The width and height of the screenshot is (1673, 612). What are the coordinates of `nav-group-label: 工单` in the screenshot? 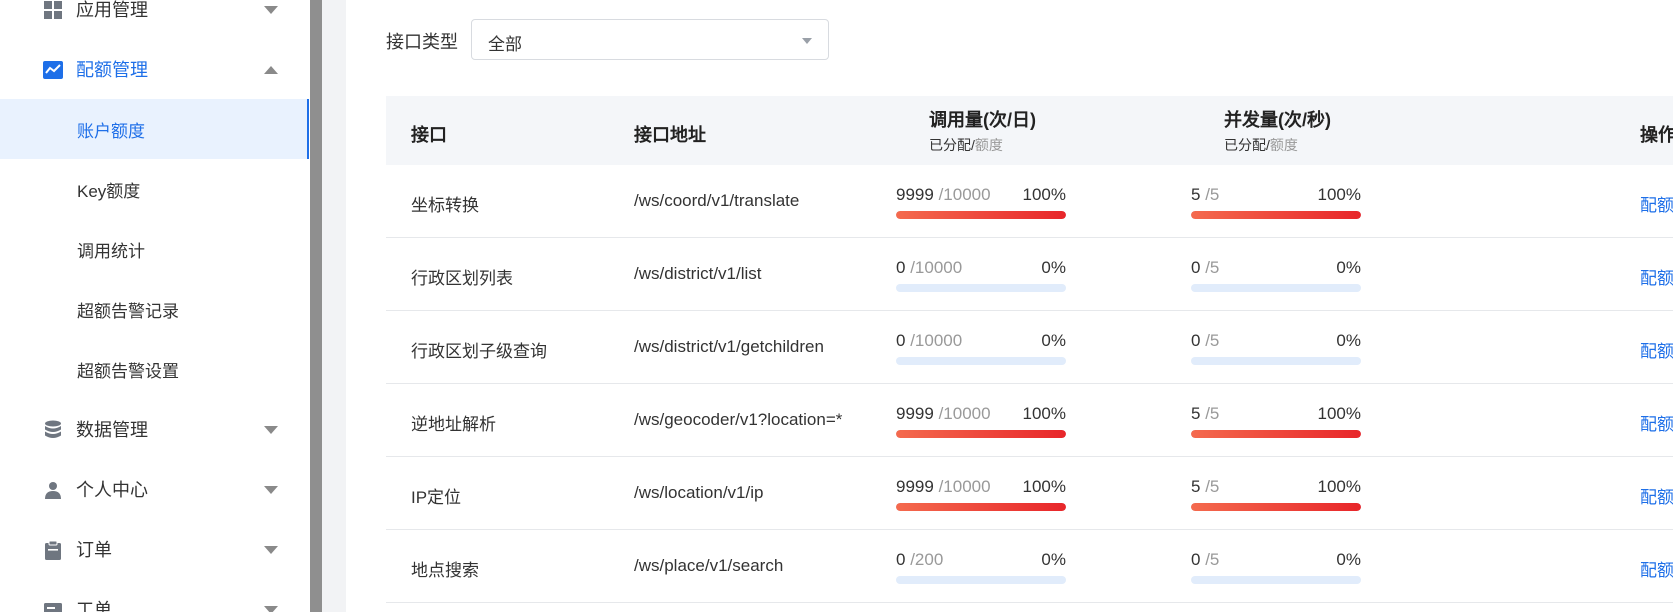 It's located at (94, 606).